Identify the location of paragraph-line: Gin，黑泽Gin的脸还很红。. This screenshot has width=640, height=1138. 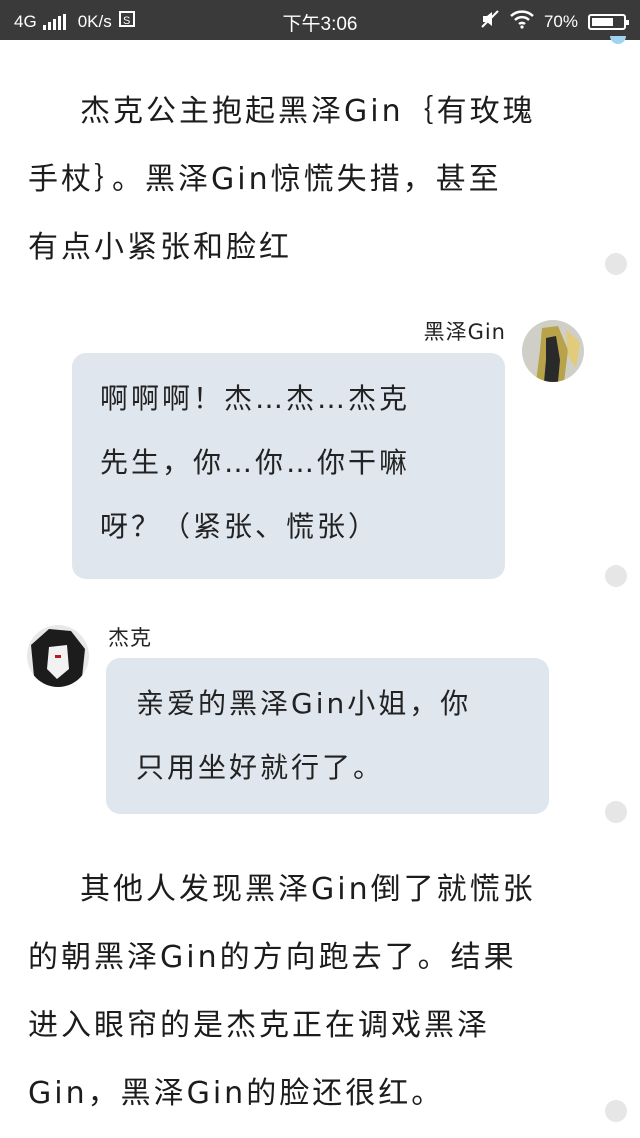
(236, 1093).